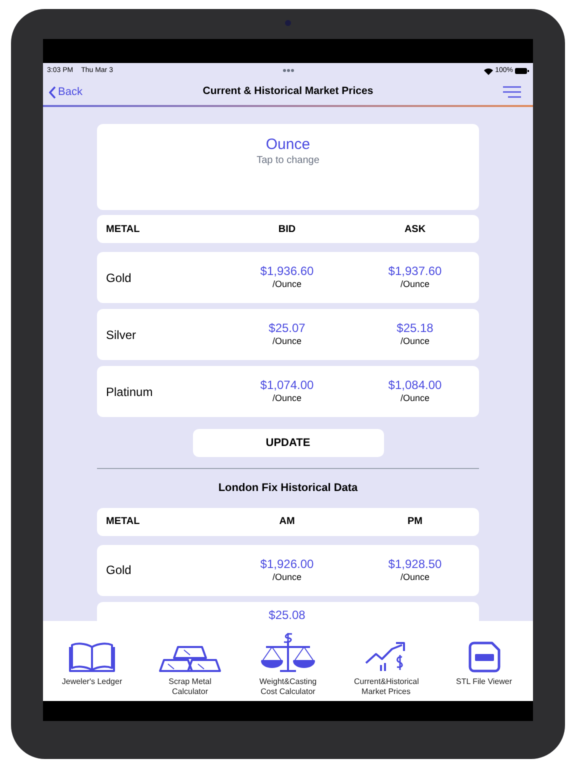 This screenshot has width=576, height=768. Describe the element at coordinates (287, 386) in the screenshot. I see `price-value: $1,074.00` at that location.